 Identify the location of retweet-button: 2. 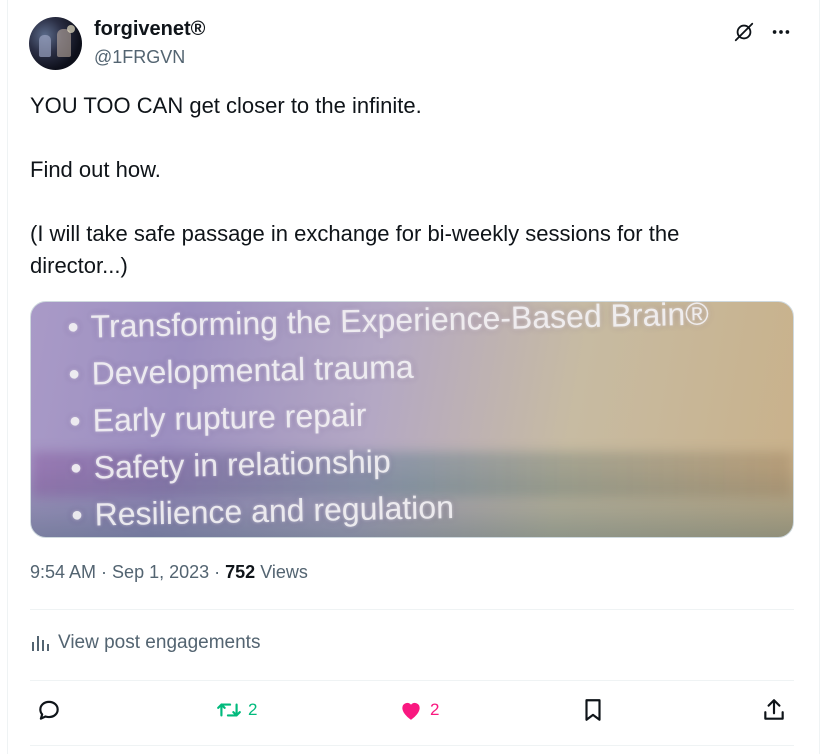
(236, 710).